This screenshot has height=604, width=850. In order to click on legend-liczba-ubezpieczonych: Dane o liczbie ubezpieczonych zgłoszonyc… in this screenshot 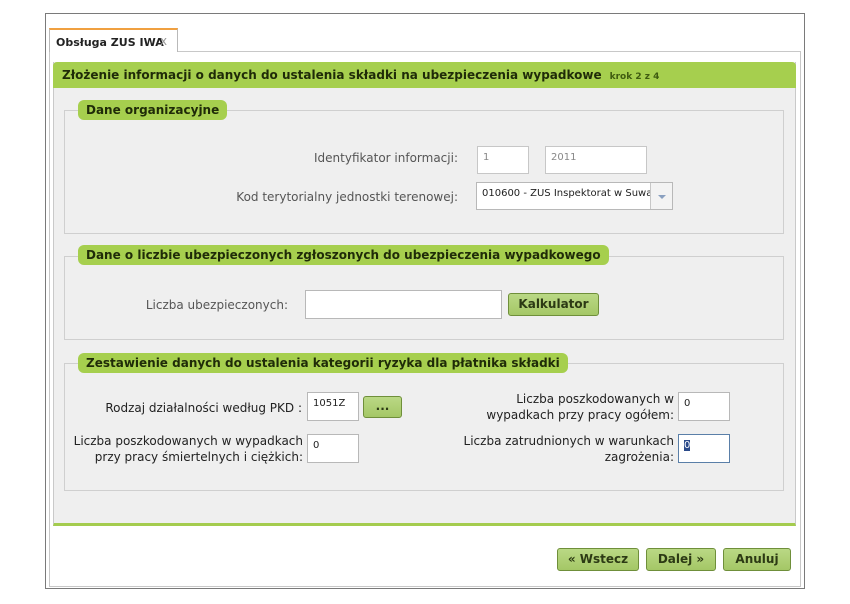, I will do `click(343, 255)`.